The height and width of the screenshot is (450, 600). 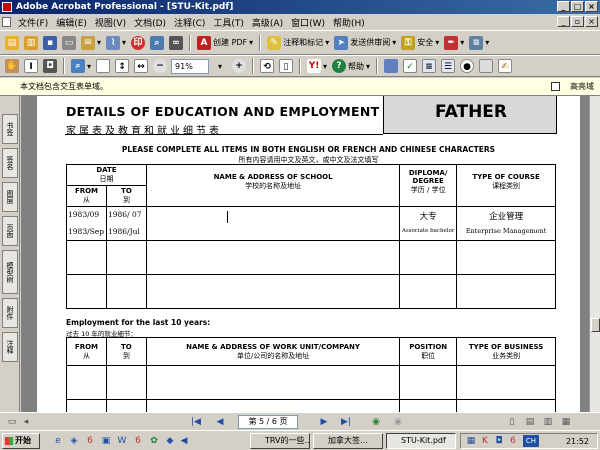 I want to click on list-tool-button: ≡, so click(x=429, y=66).